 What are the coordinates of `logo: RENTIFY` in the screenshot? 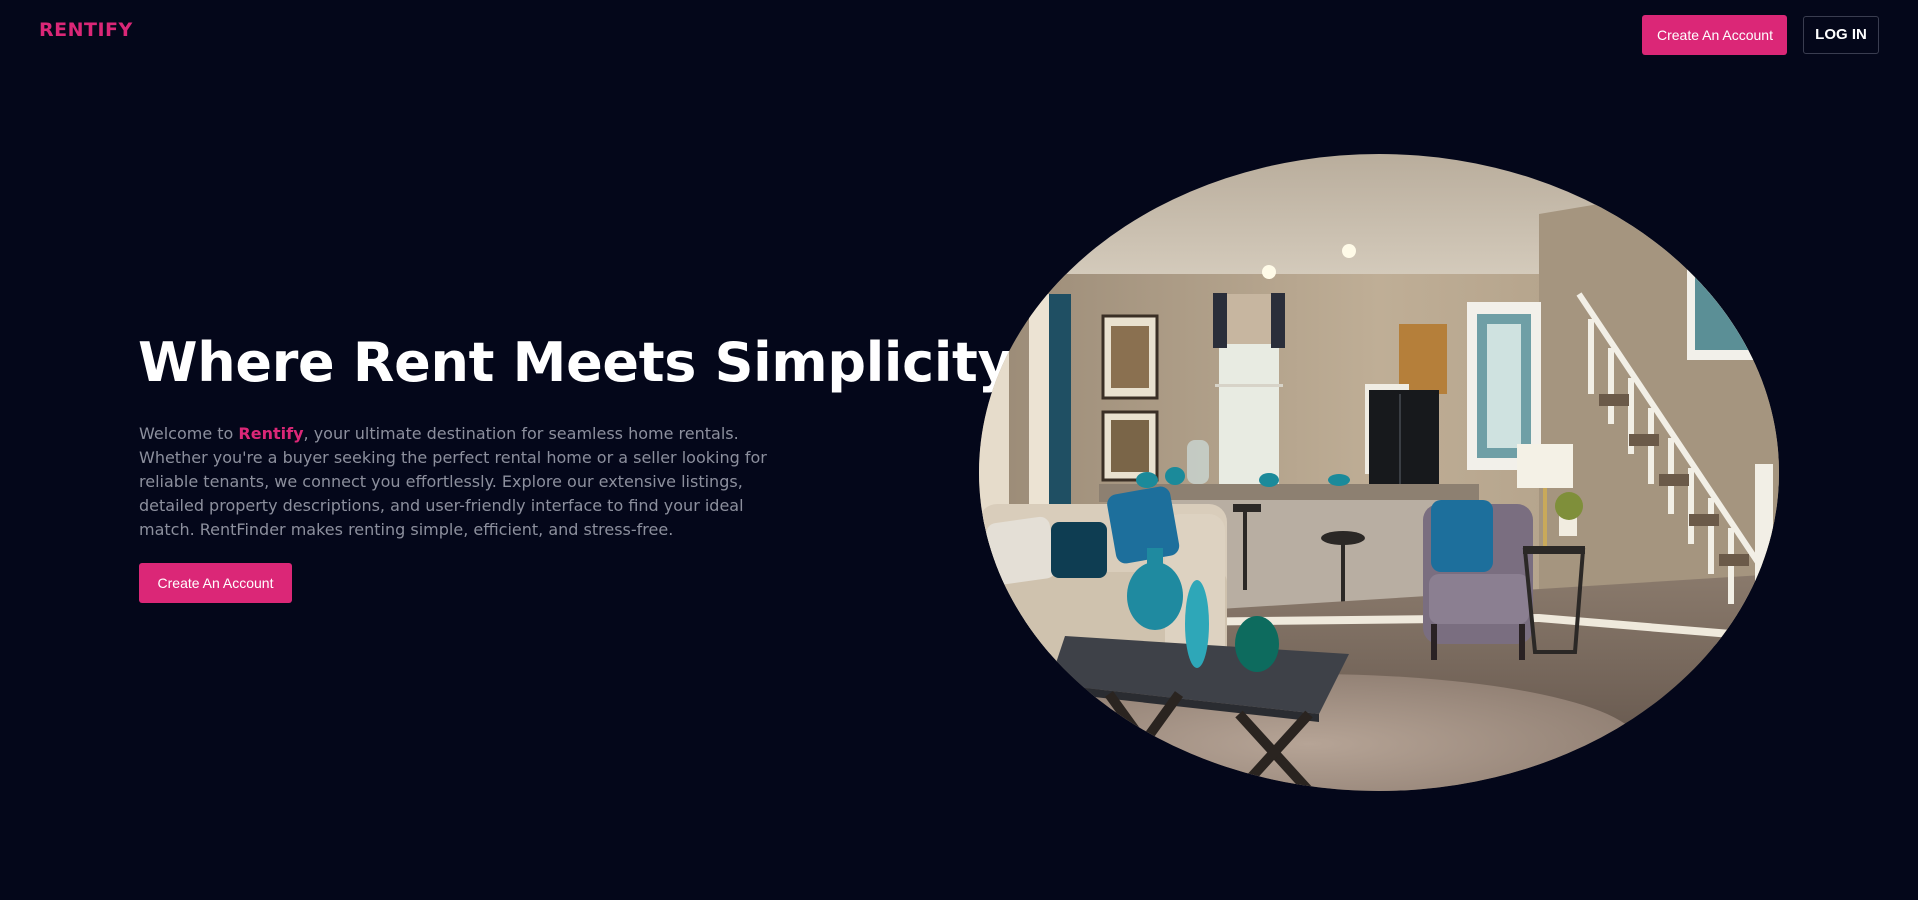 It's located at (86, 30).